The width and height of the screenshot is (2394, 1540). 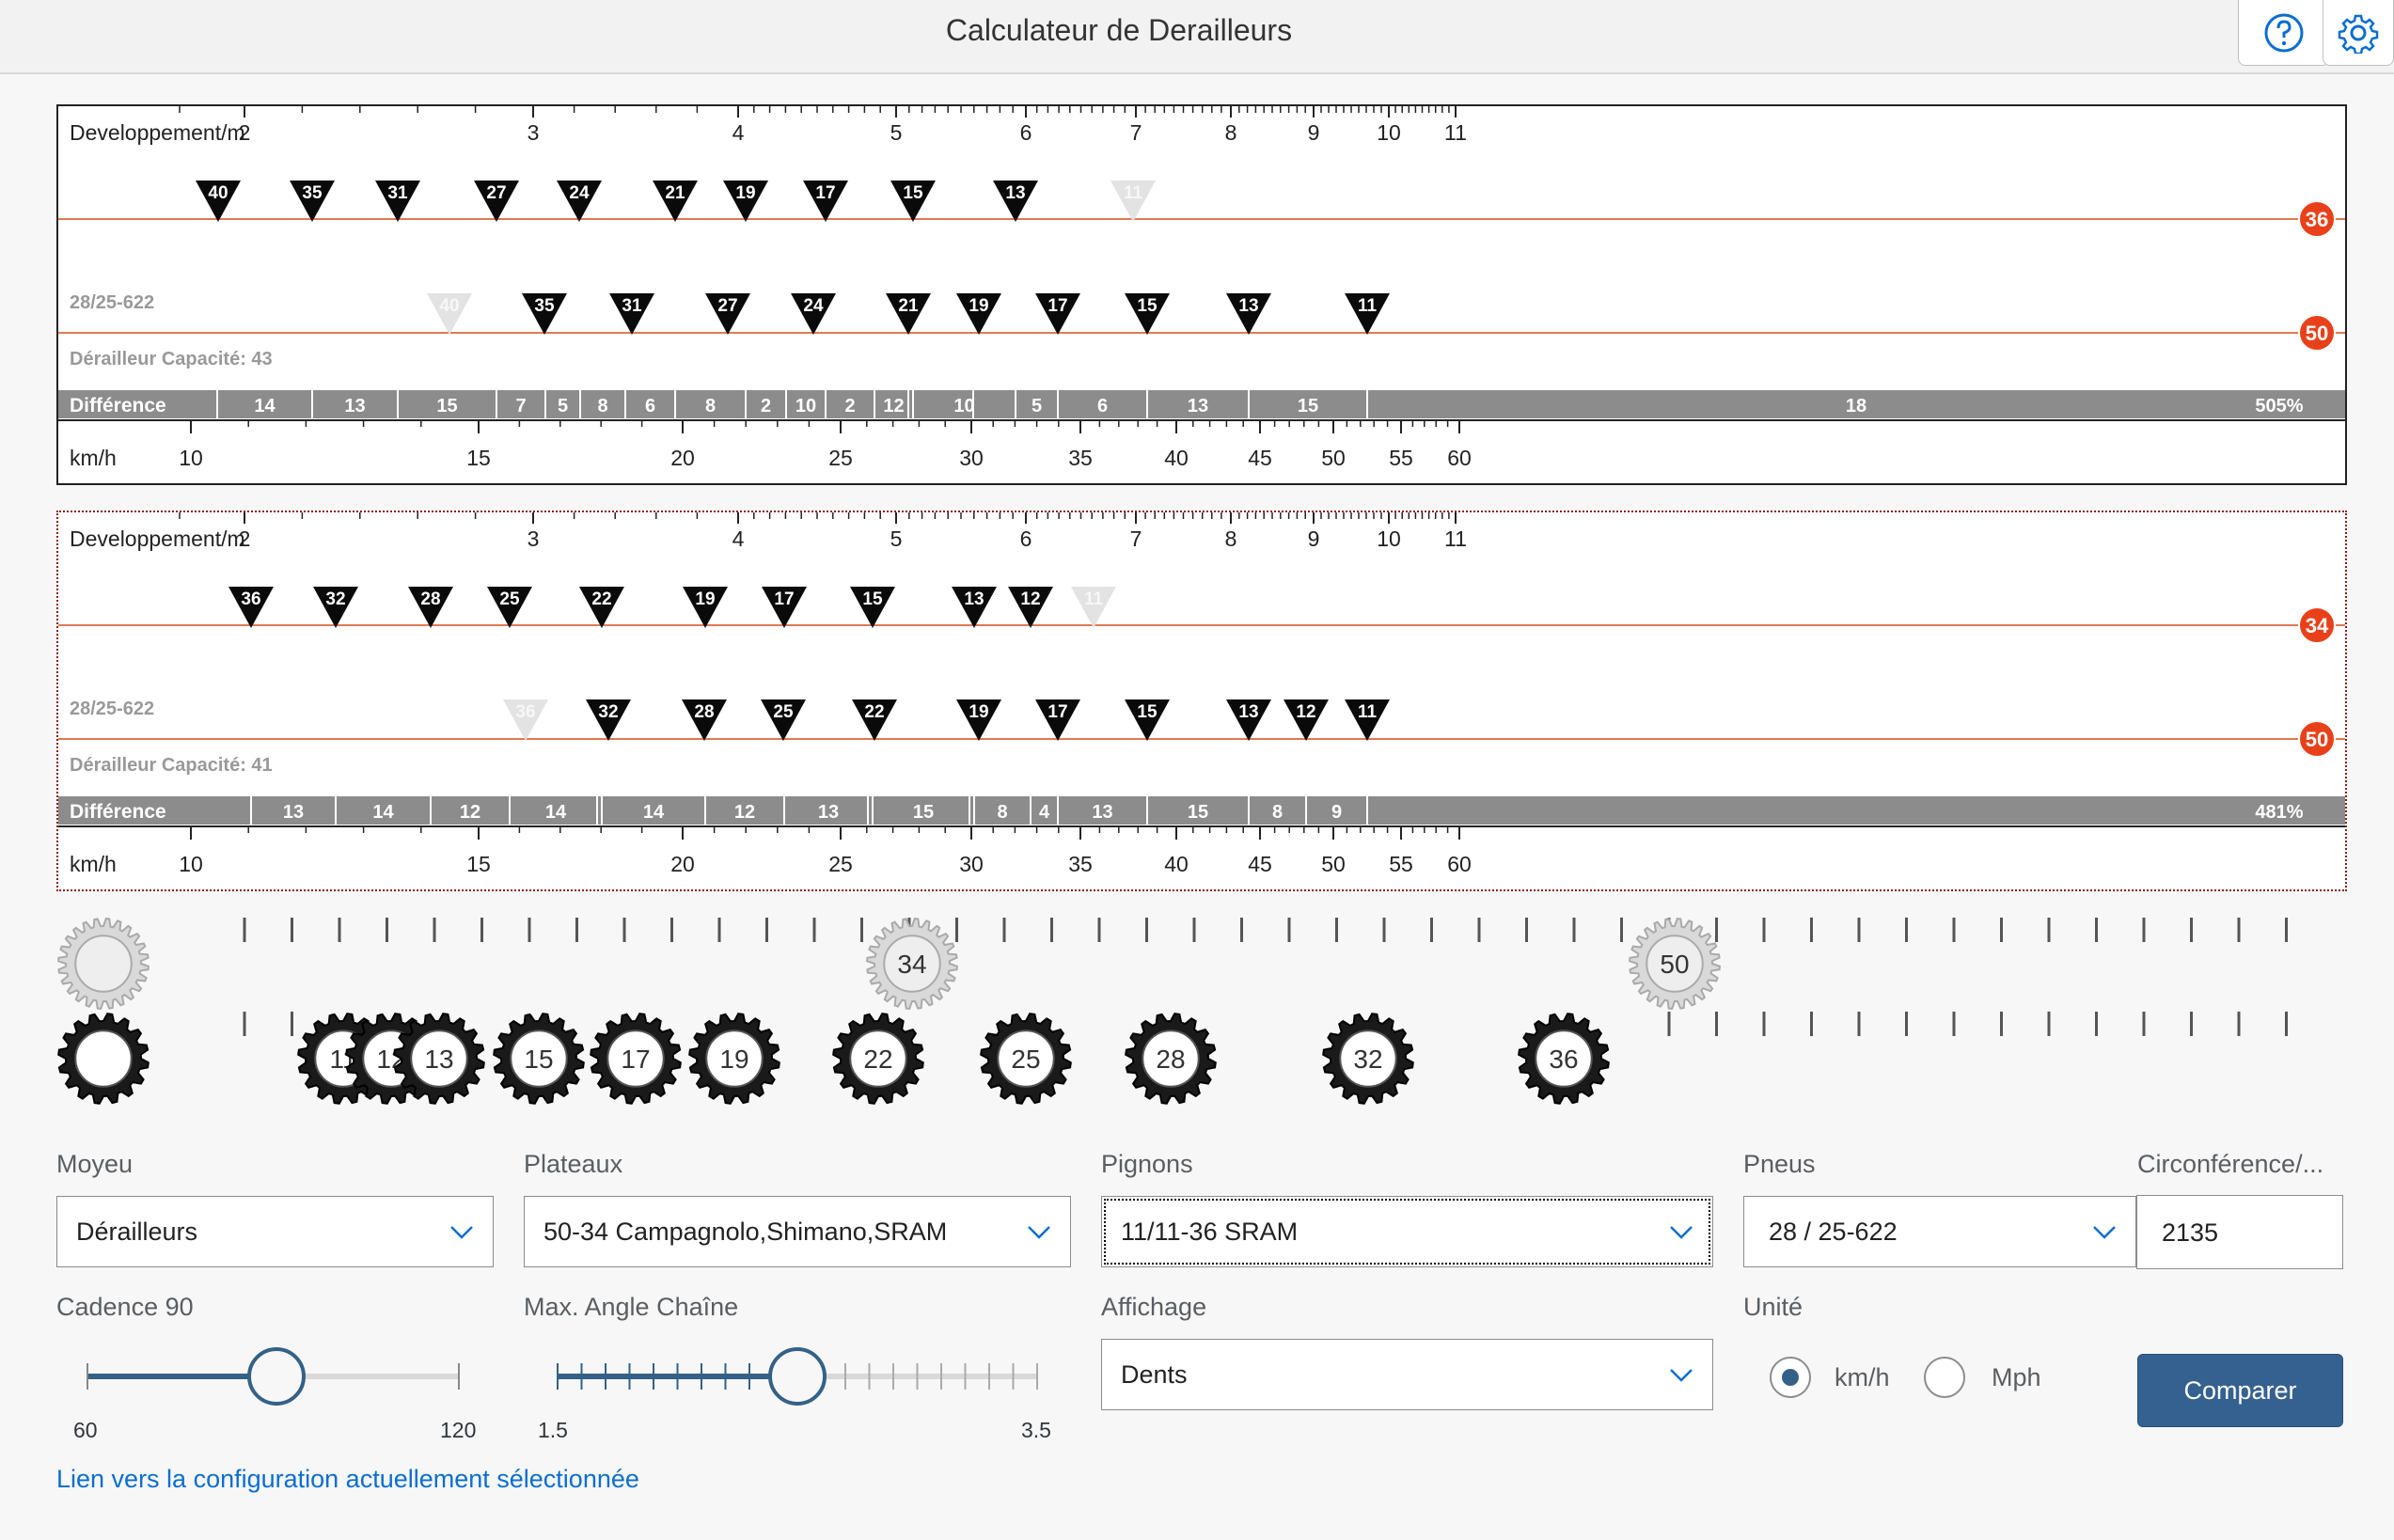 I want to click on large-ring-cog-marker-label: 22, so click(x=874, y=712).